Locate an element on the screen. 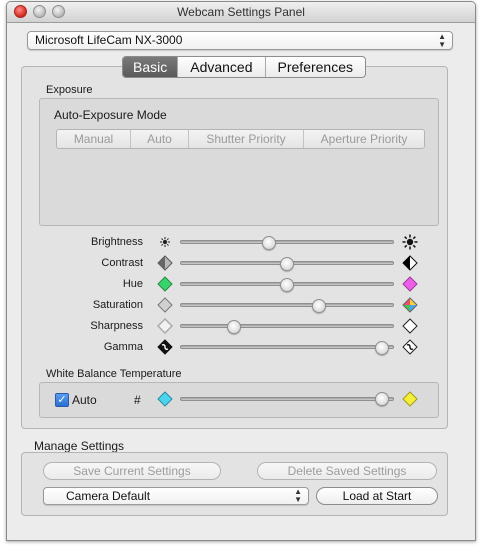 The image size is (480, 546). sun-small-icon is located at coordinates (165, 242).